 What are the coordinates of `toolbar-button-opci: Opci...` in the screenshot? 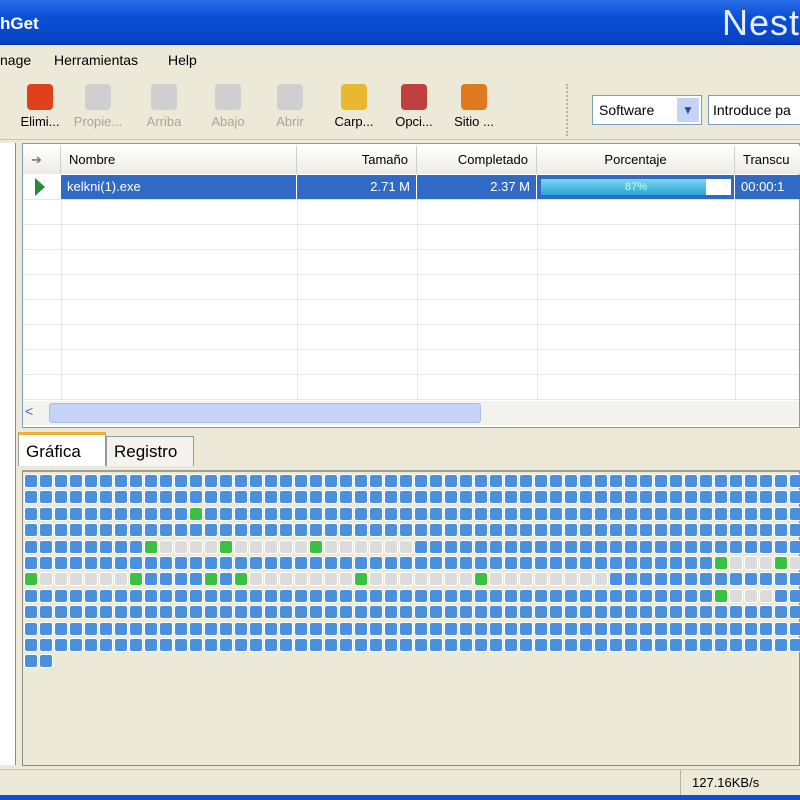 It's located at (414, 105).